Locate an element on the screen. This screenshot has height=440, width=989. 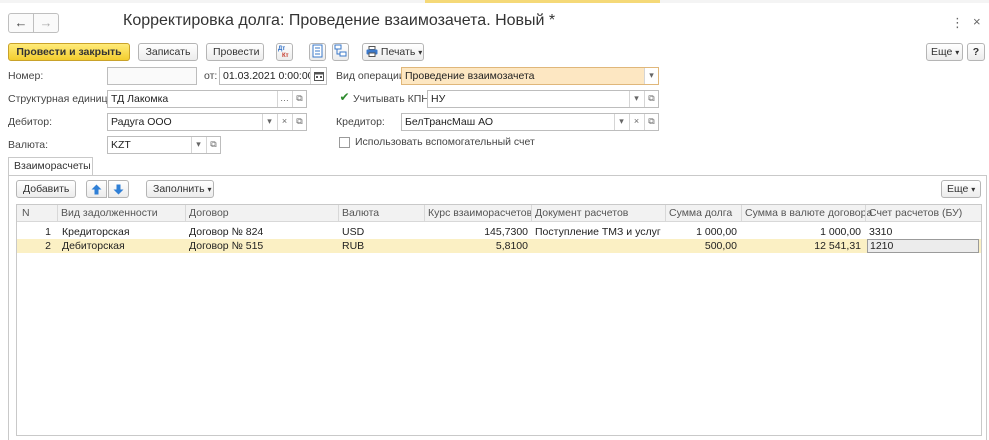
dt-kt-report-button: Дт Кт is located at coordinates (284, 52).